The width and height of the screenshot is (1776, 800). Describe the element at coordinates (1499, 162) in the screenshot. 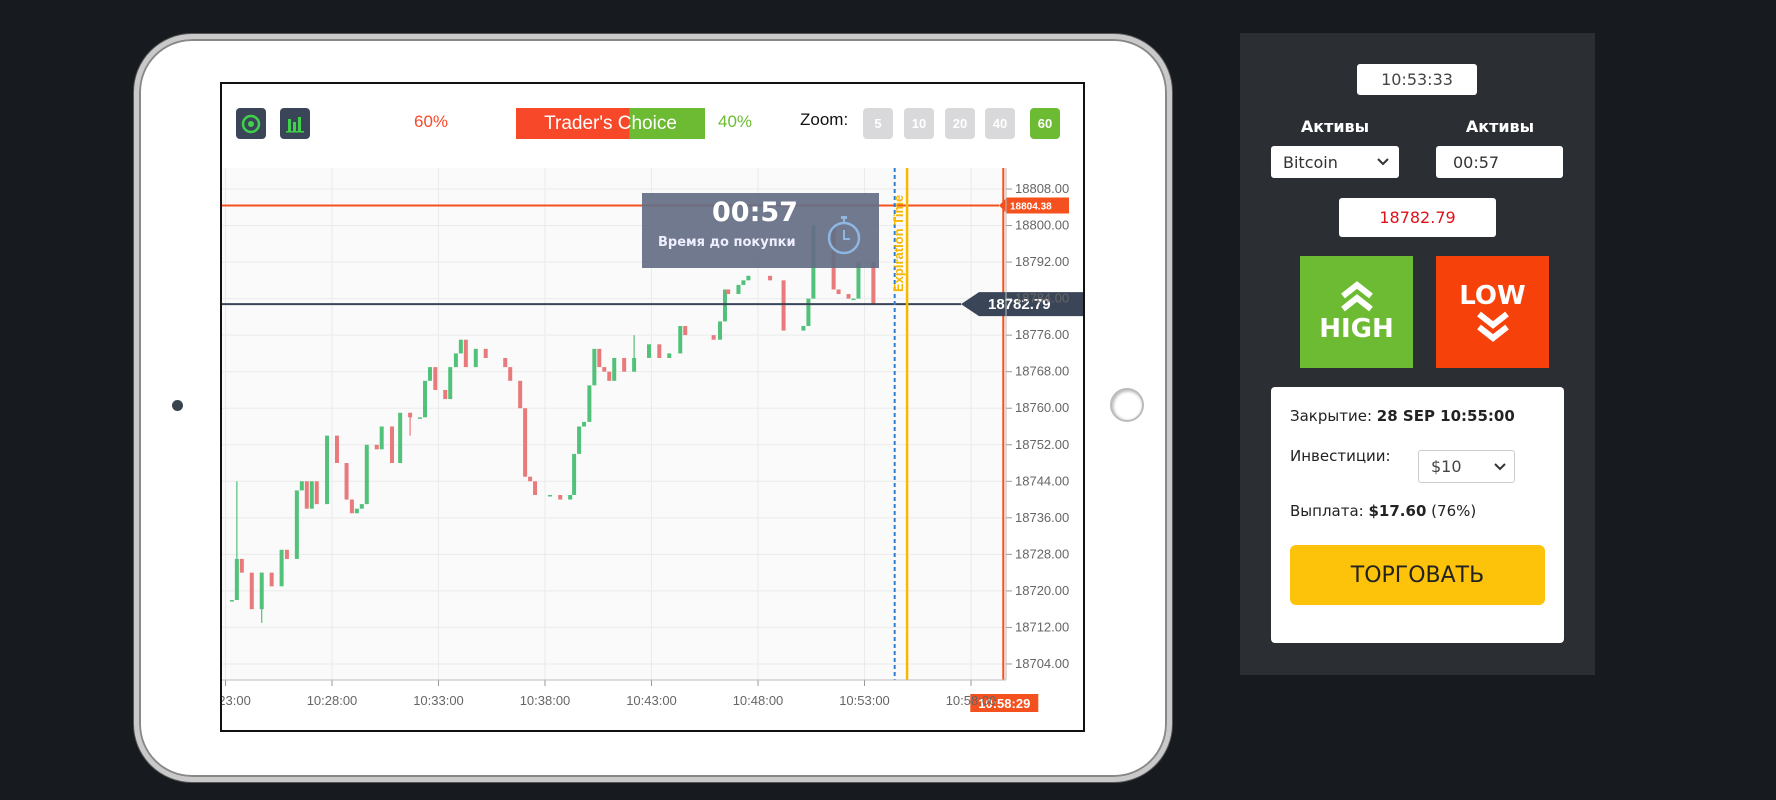

I see `timer-input: 00:57` at that location.